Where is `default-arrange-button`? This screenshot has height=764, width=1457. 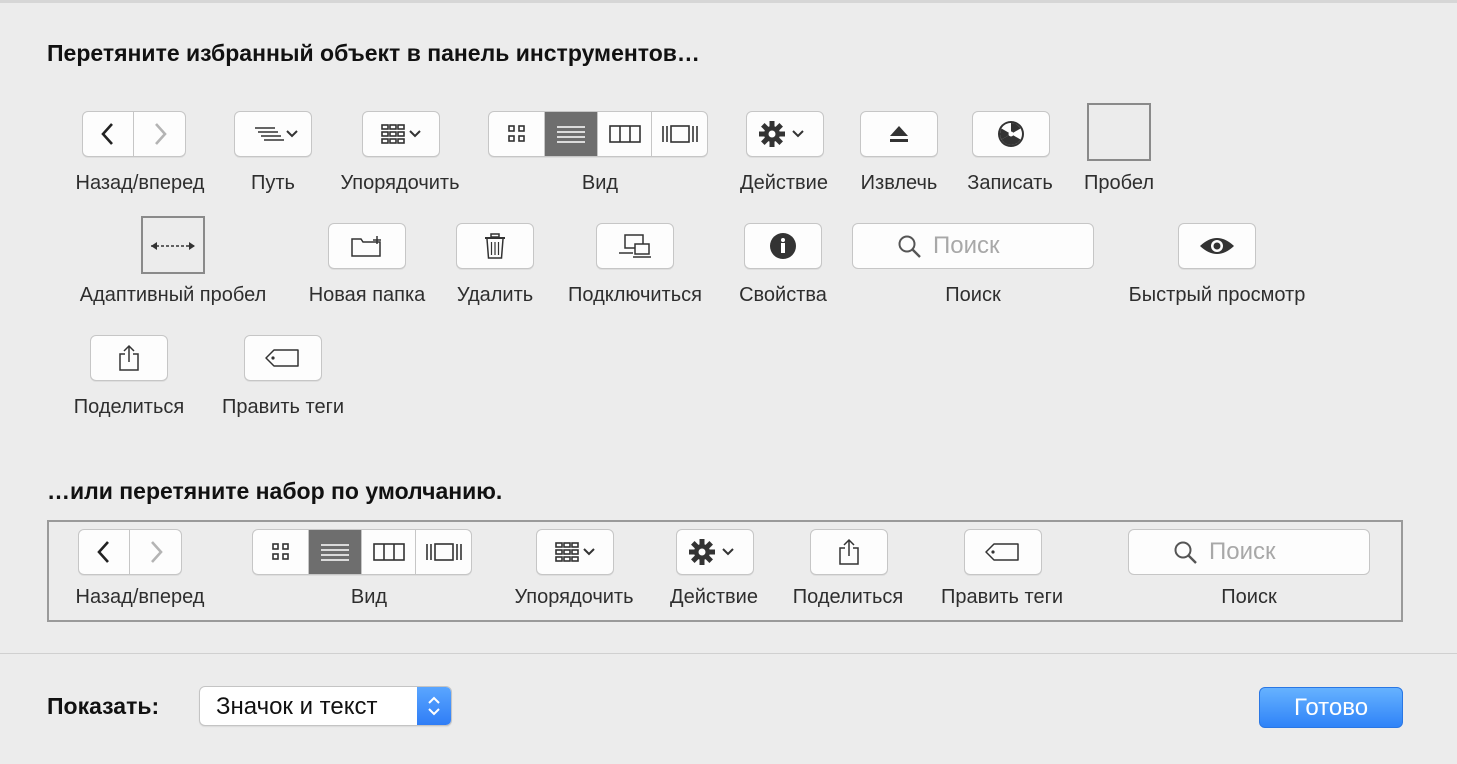
default-arrange-button is located at coordinates (575, 552).